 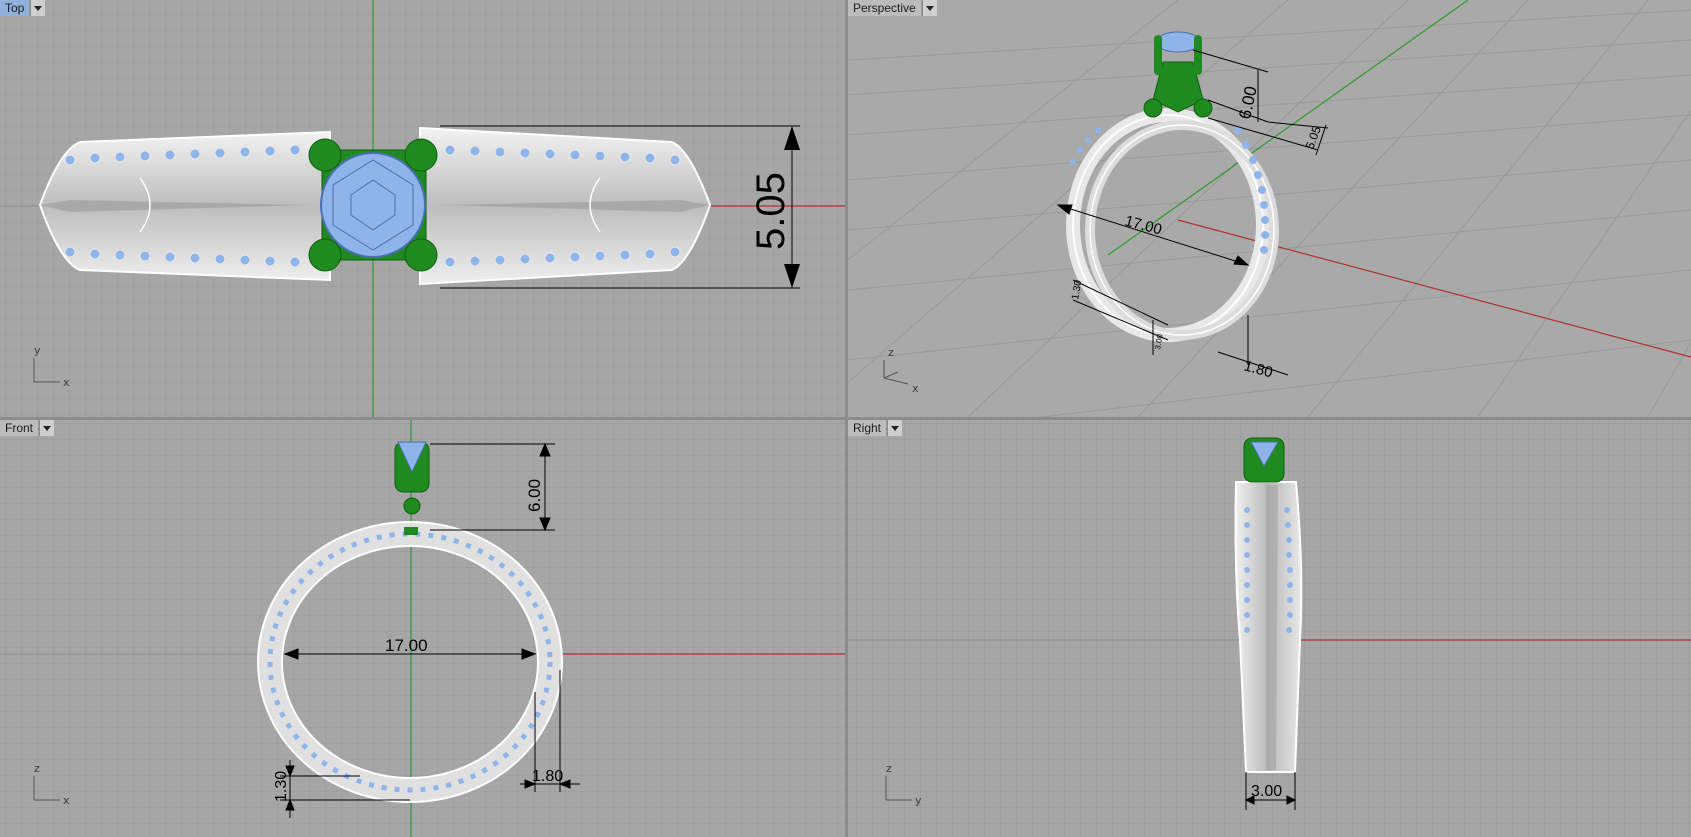 What do you see at coordinates (547, 776) in the screenshot?
I see `dimension-label: 1.80` at bounding box center [547, 776].